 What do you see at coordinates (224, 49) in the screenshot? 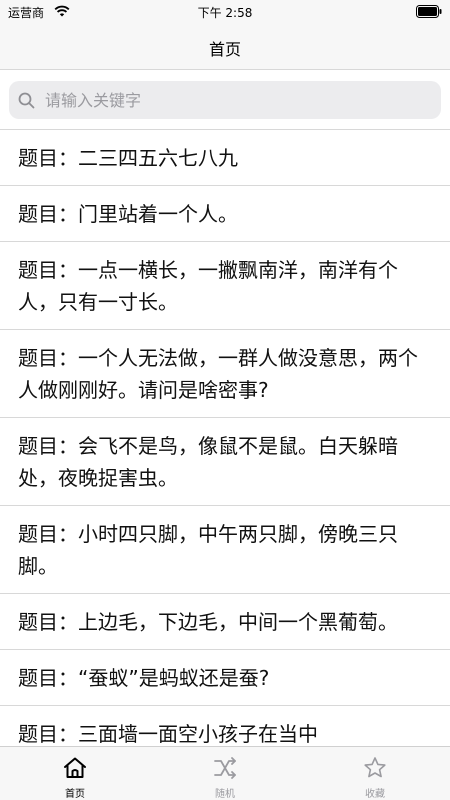
I see `page-title: 首页` at bounding box center [224, 49].